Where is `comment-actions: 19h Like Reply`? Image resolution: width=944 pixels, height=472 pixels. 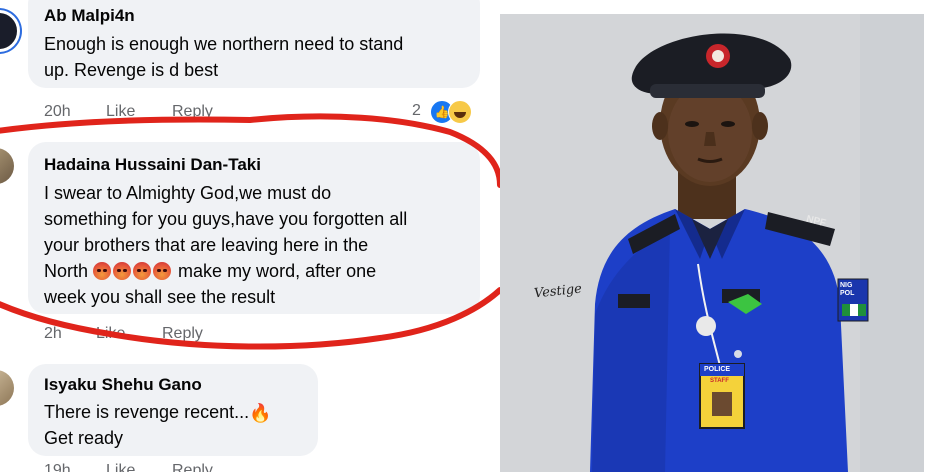
comment-actions: 19h Like Reply is located at coordinates (194, 467).